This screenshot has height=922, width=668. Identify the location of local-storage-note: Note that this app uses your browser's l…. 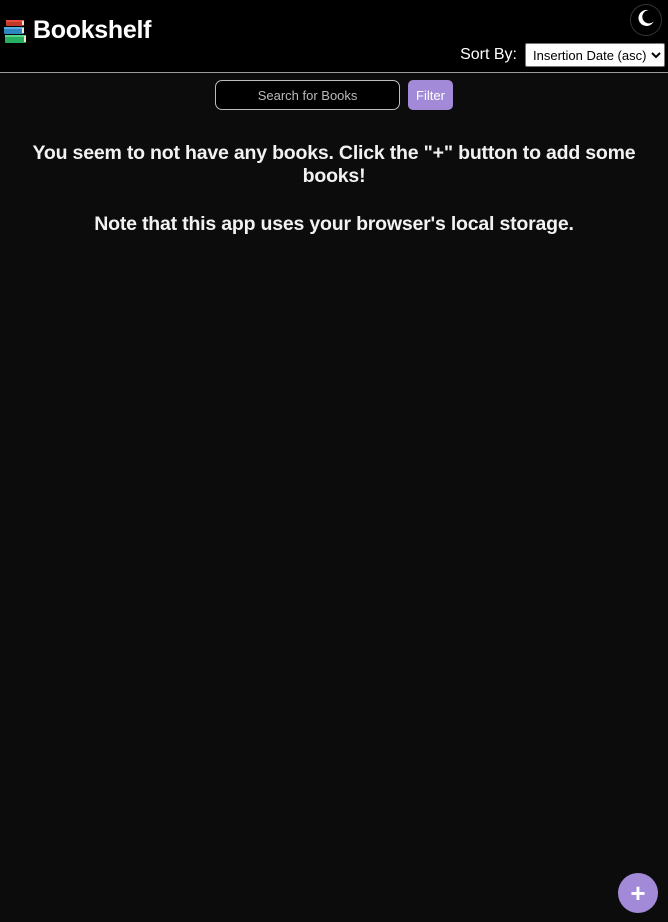
(334, 224).